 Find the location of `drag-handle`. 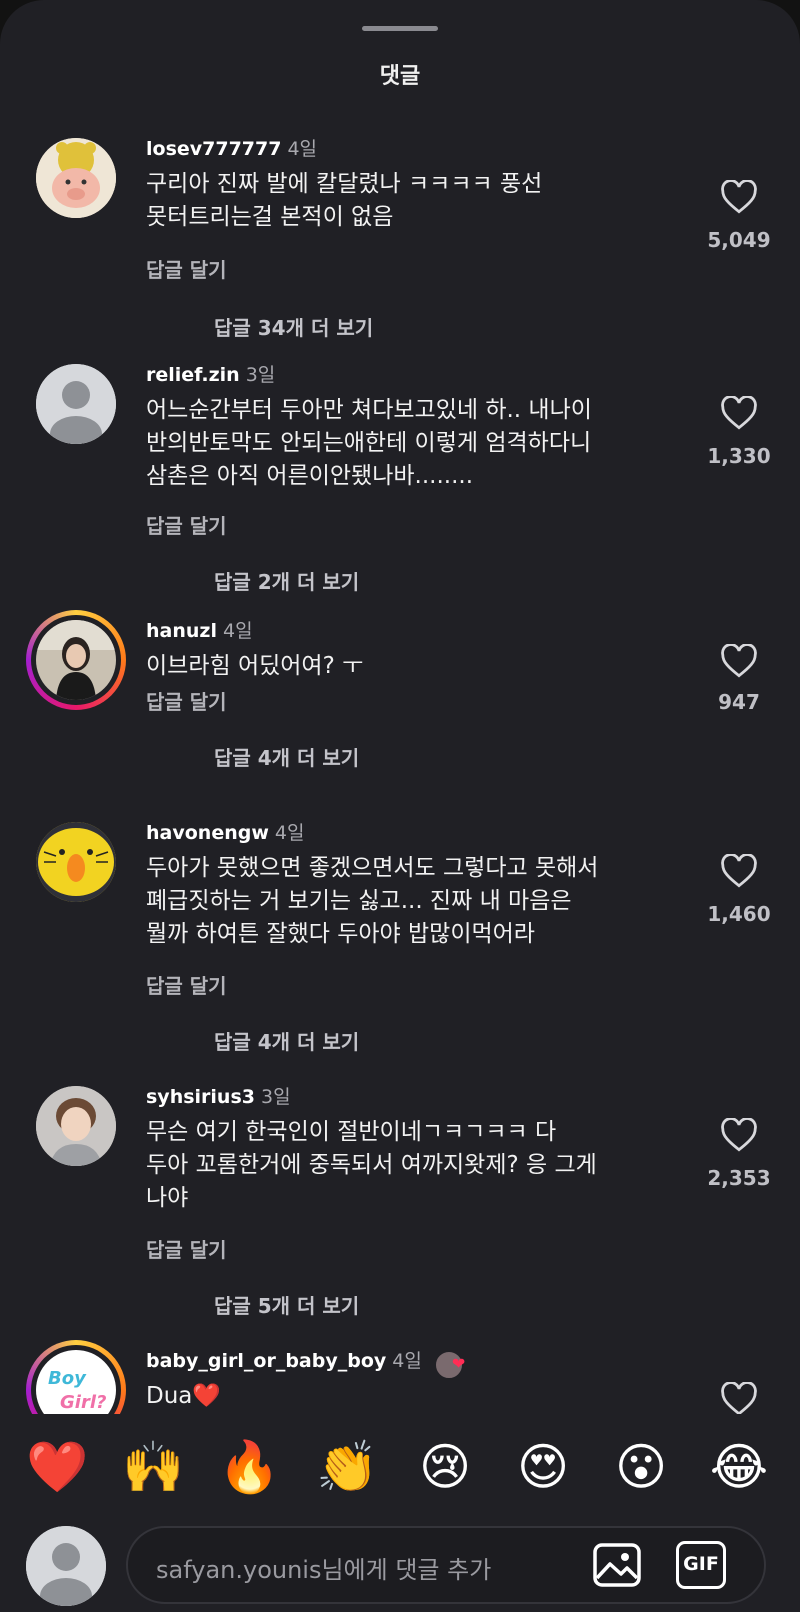

drag-handle is located at coordinates (400, 28).